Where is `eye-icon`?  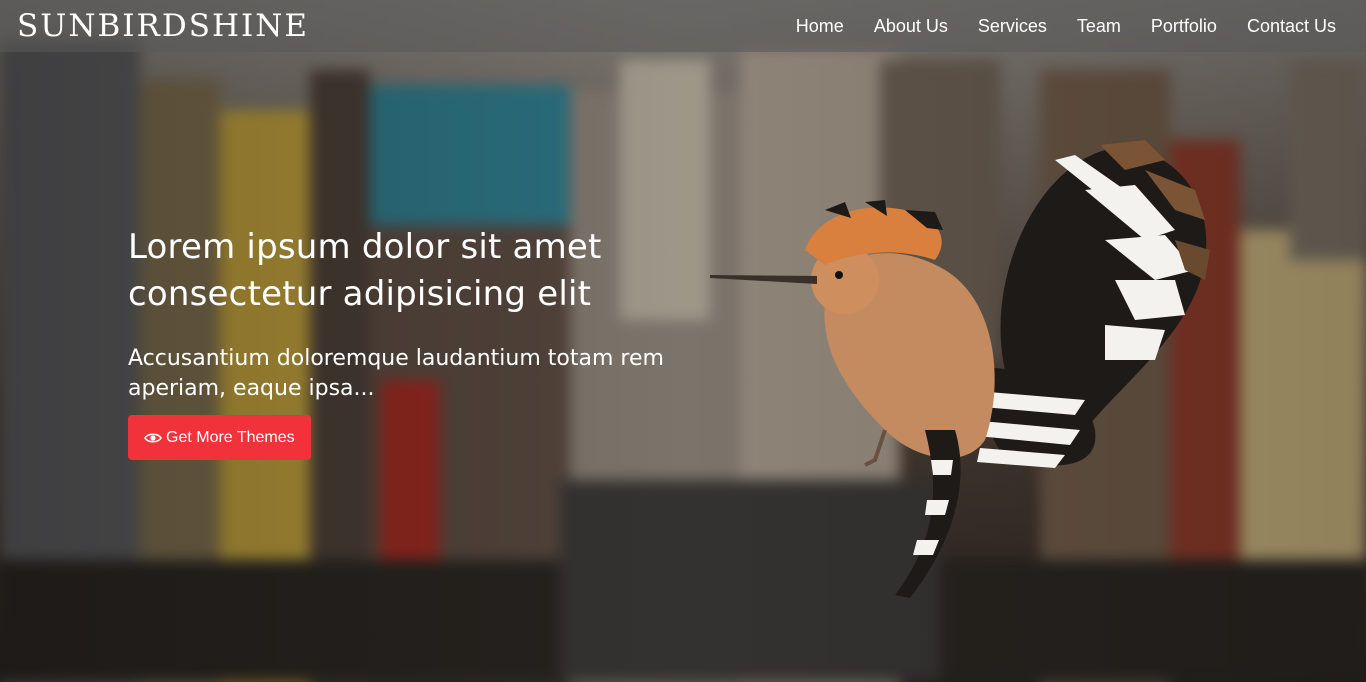
eye-icon is located at coordinates (153, 437).